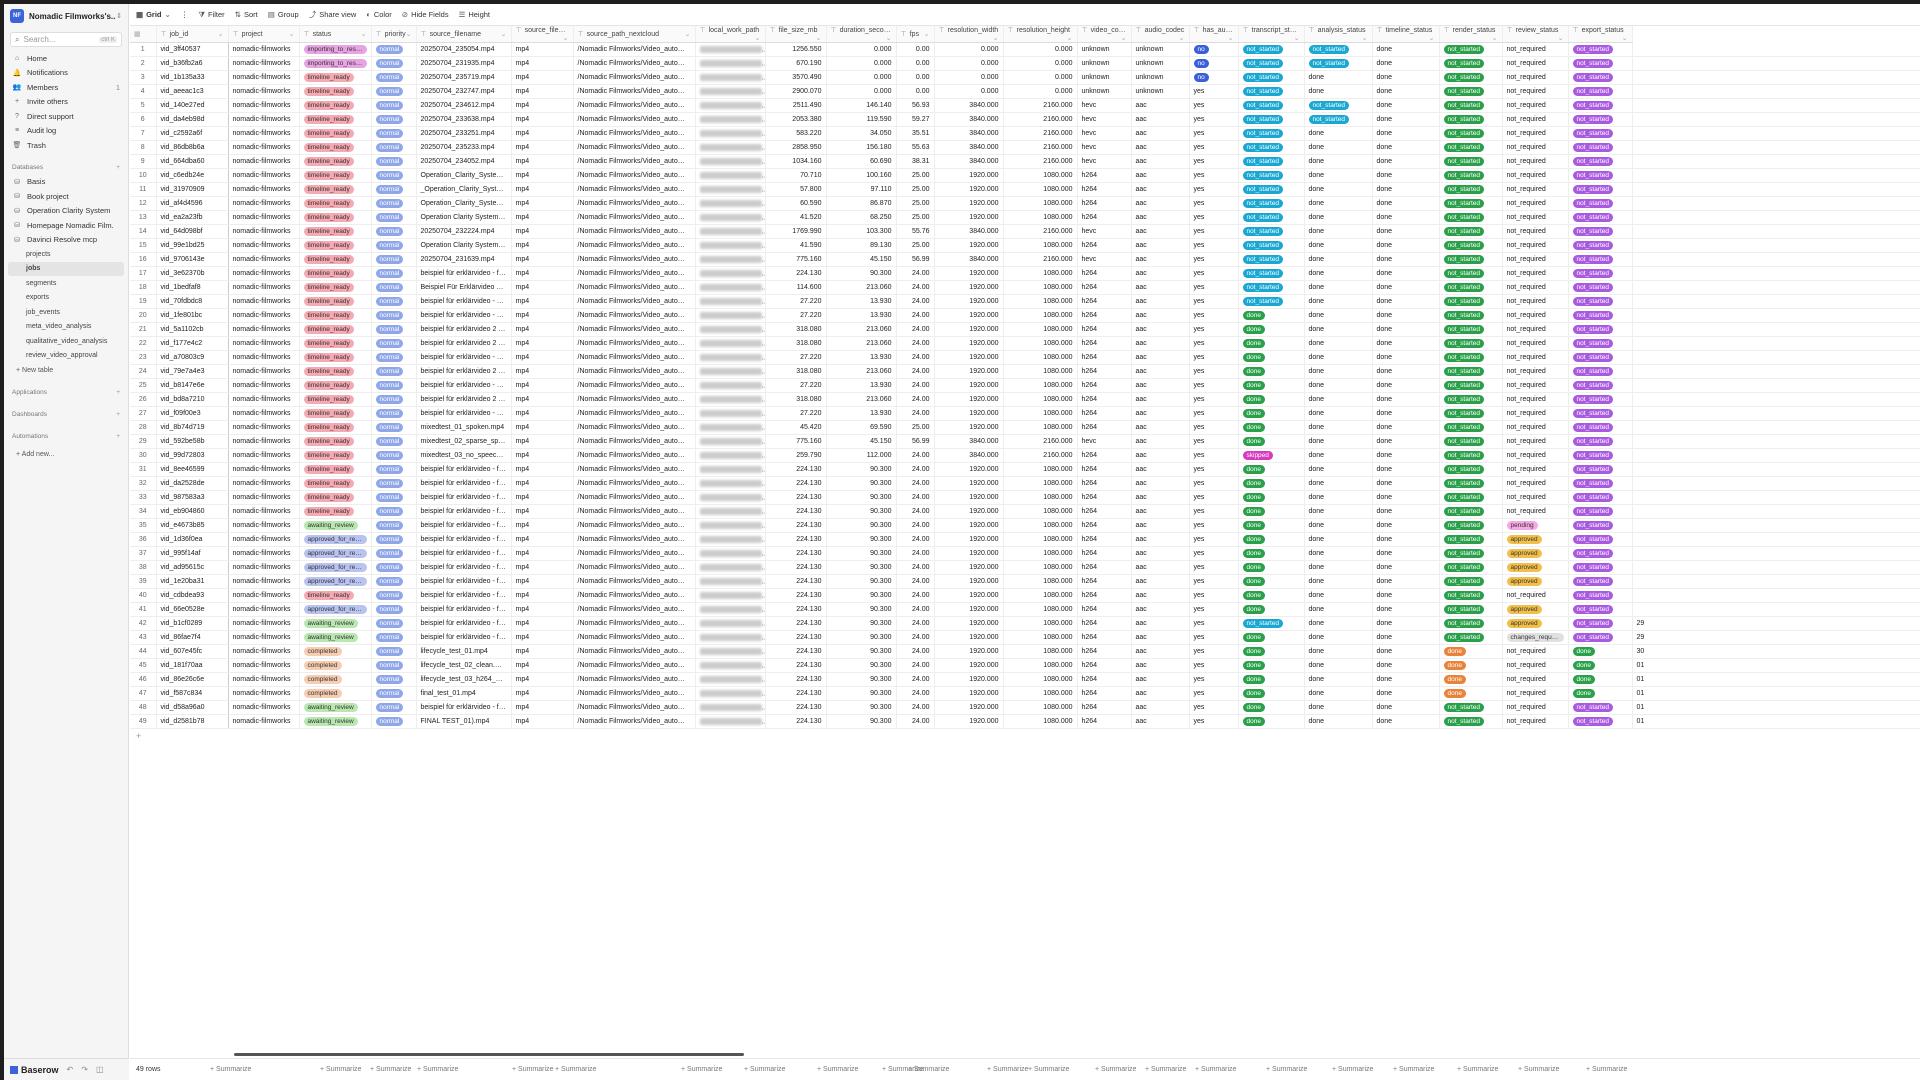 The image size is (1920, 1080). I want to click on cell-job-id: vid_70fdbdc8, so click(192, 301).